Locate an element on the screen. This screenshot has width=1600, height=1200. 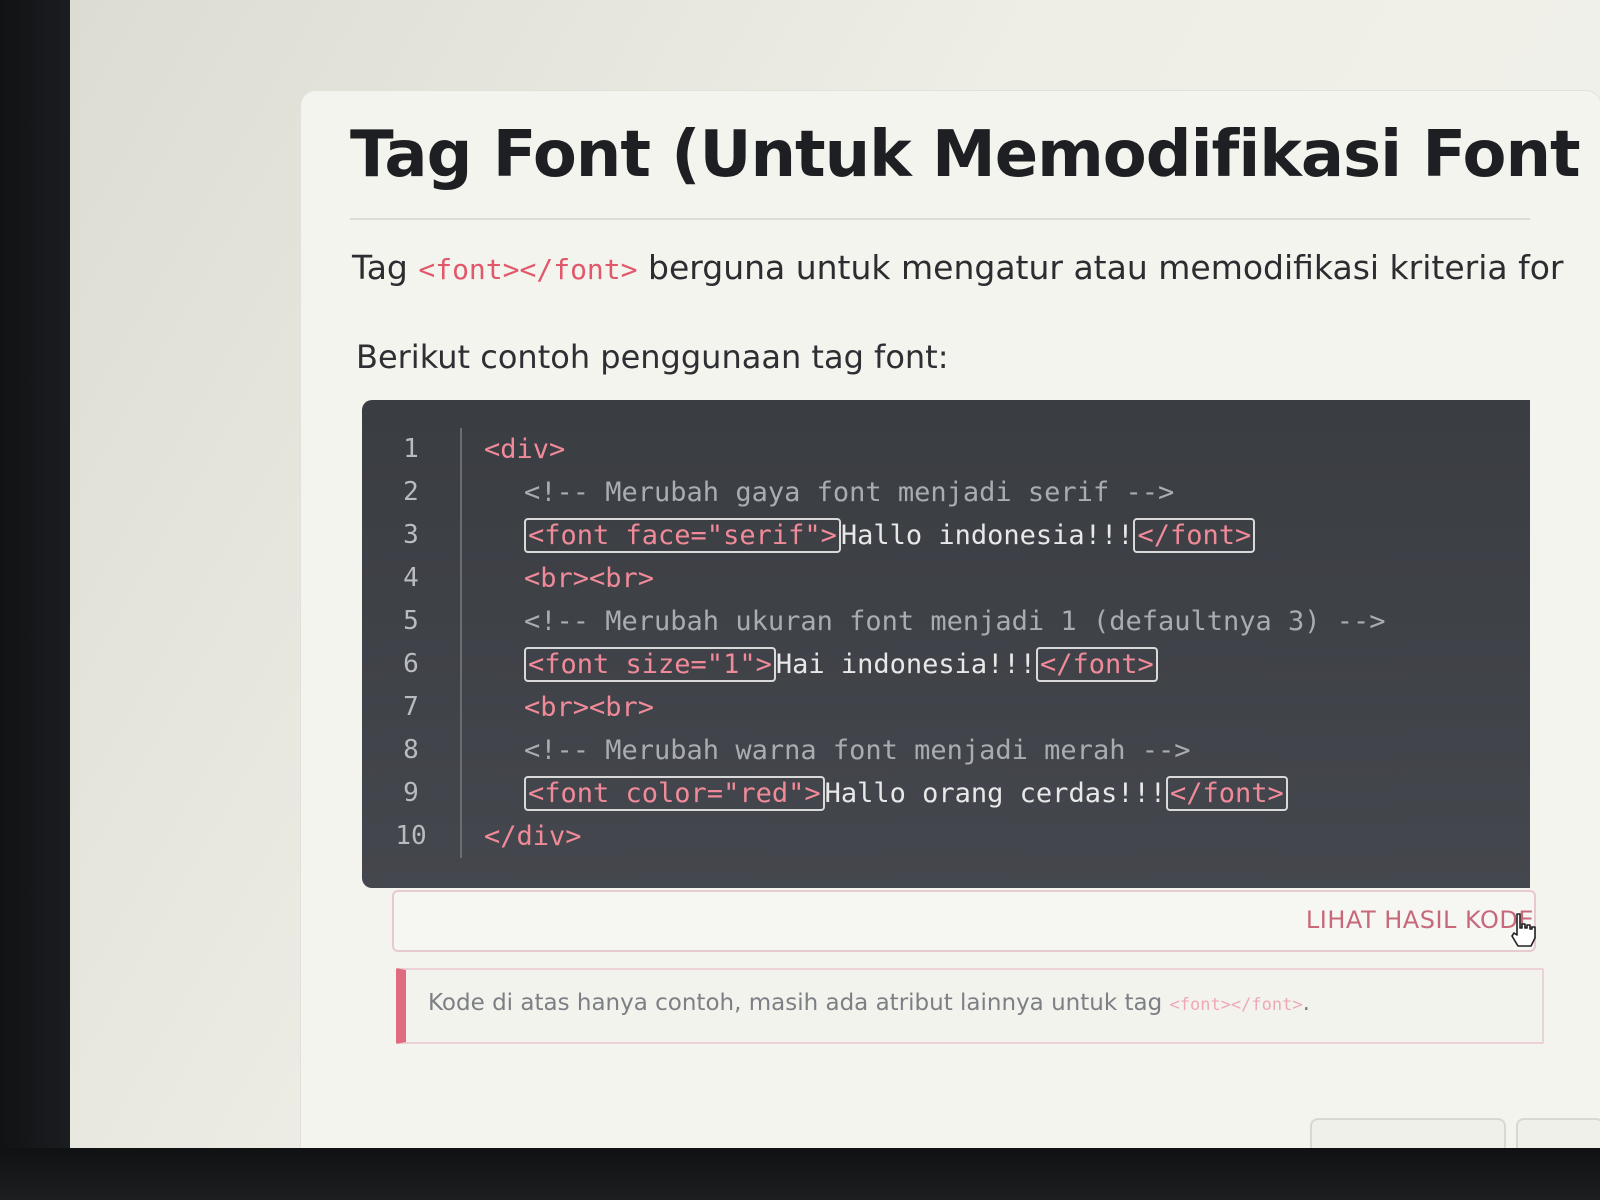
hand-pointer-icon is located at coordinates (1523, 930).